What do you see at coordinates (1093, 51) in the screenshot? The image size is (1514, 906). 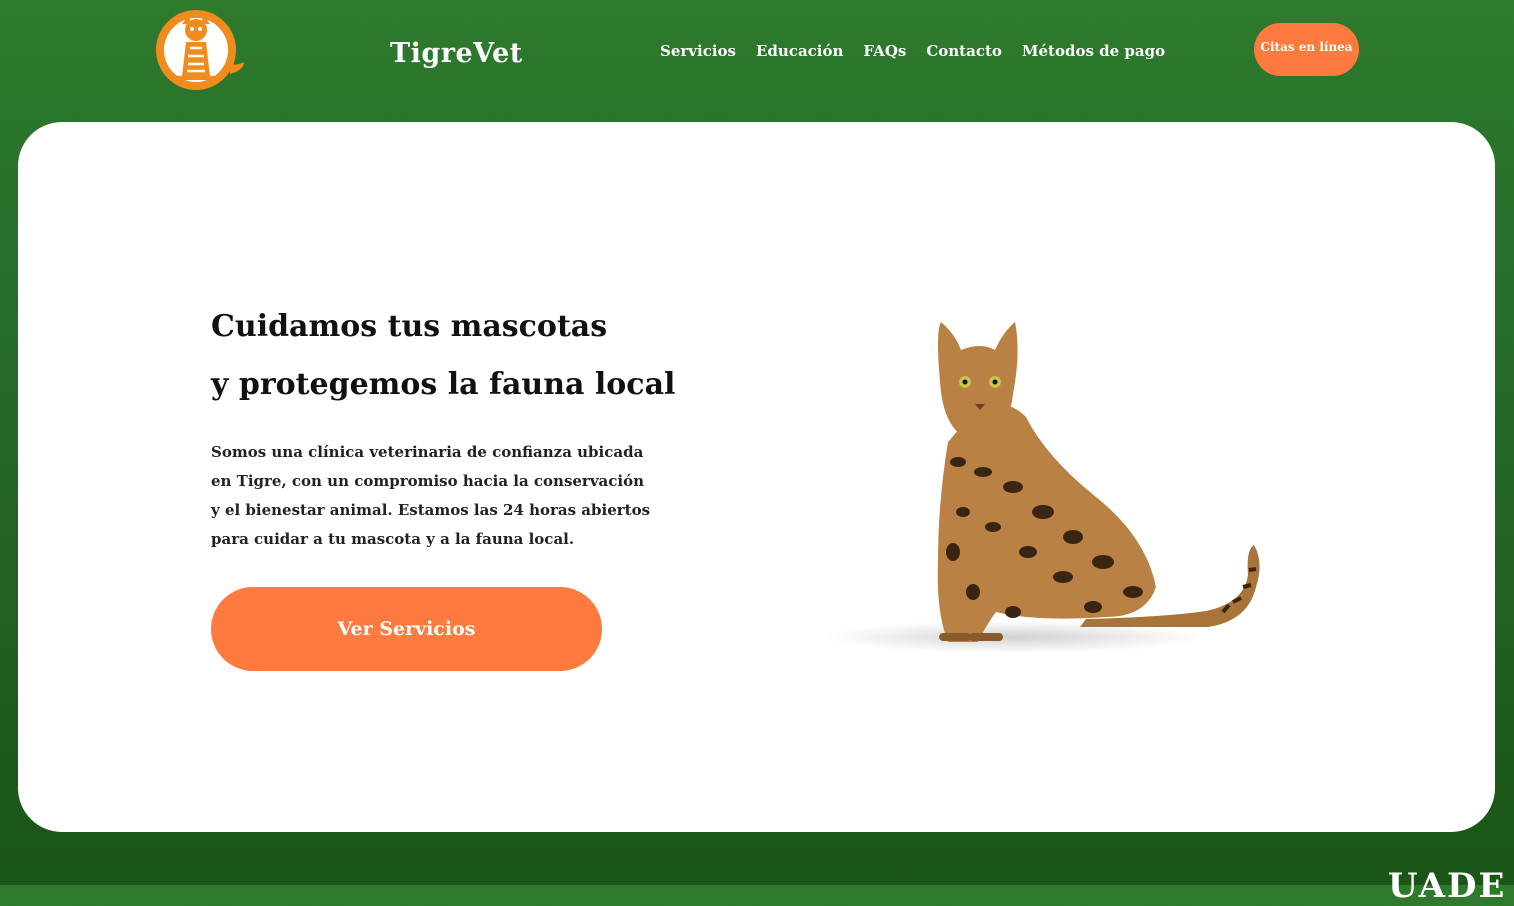 I see `nav-item-metodos-de-pago: Métodos de pago` at bounding box center [1093, 51].